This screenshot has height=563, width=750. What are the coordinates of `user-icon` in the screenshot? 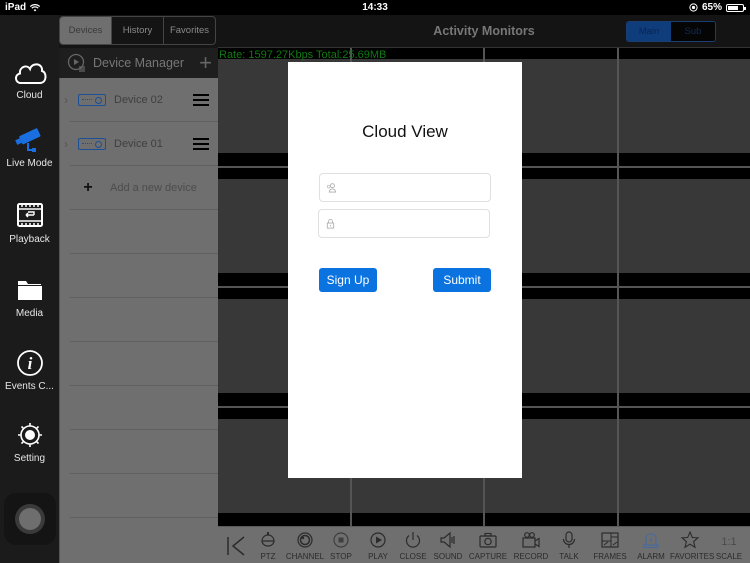 It's located at (332, 188).